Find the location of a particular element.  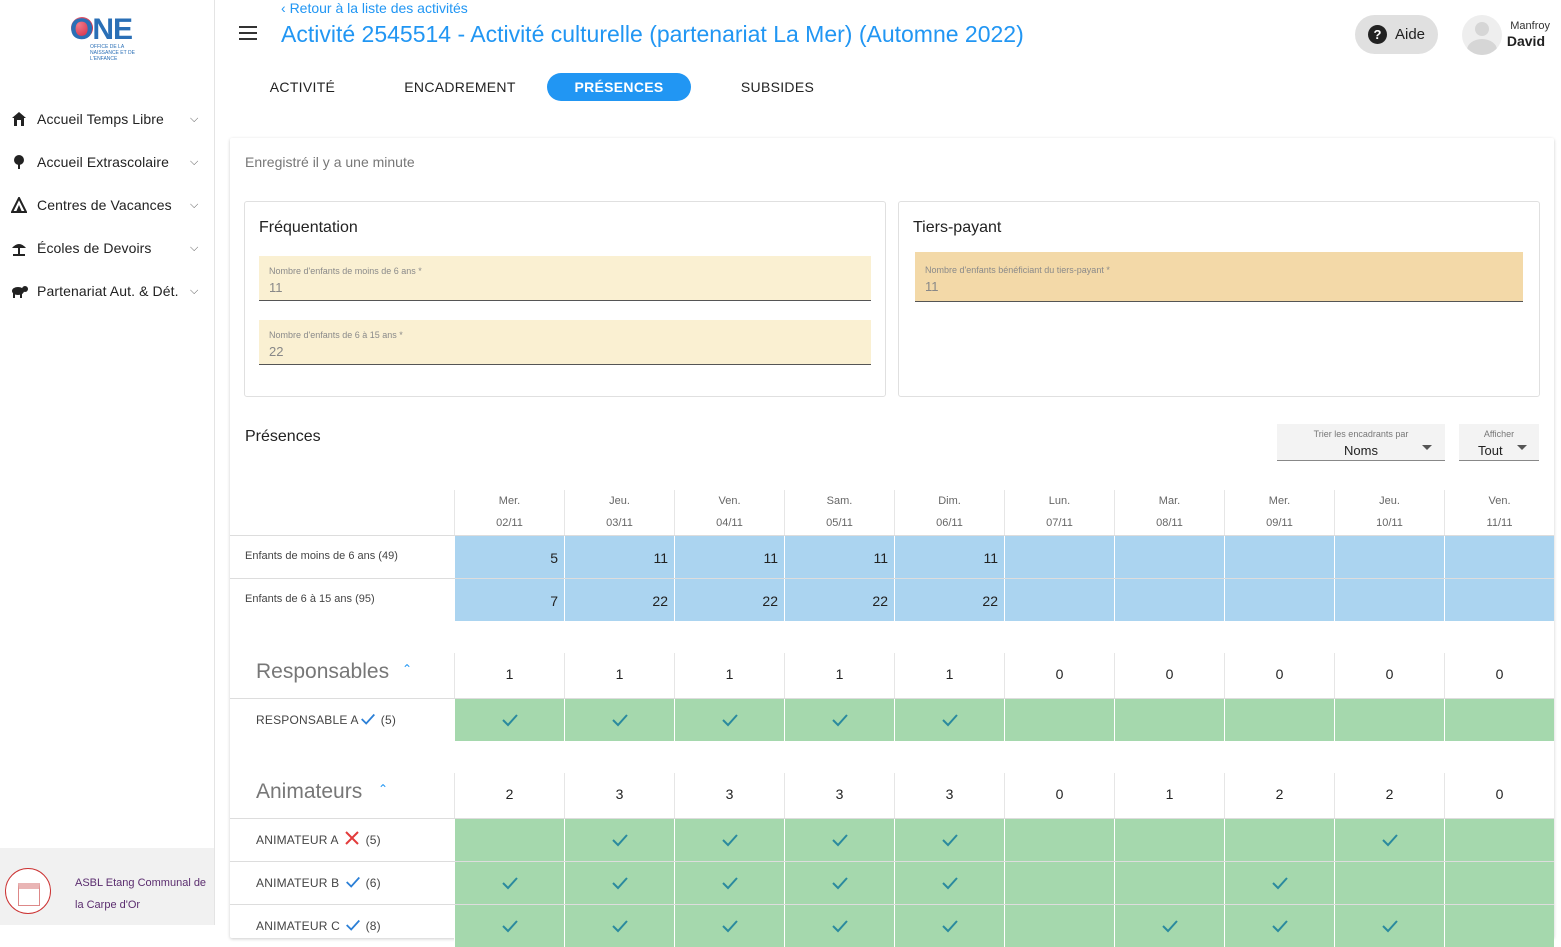

help-button: ? Aide is located at coordinates (1396, 34).